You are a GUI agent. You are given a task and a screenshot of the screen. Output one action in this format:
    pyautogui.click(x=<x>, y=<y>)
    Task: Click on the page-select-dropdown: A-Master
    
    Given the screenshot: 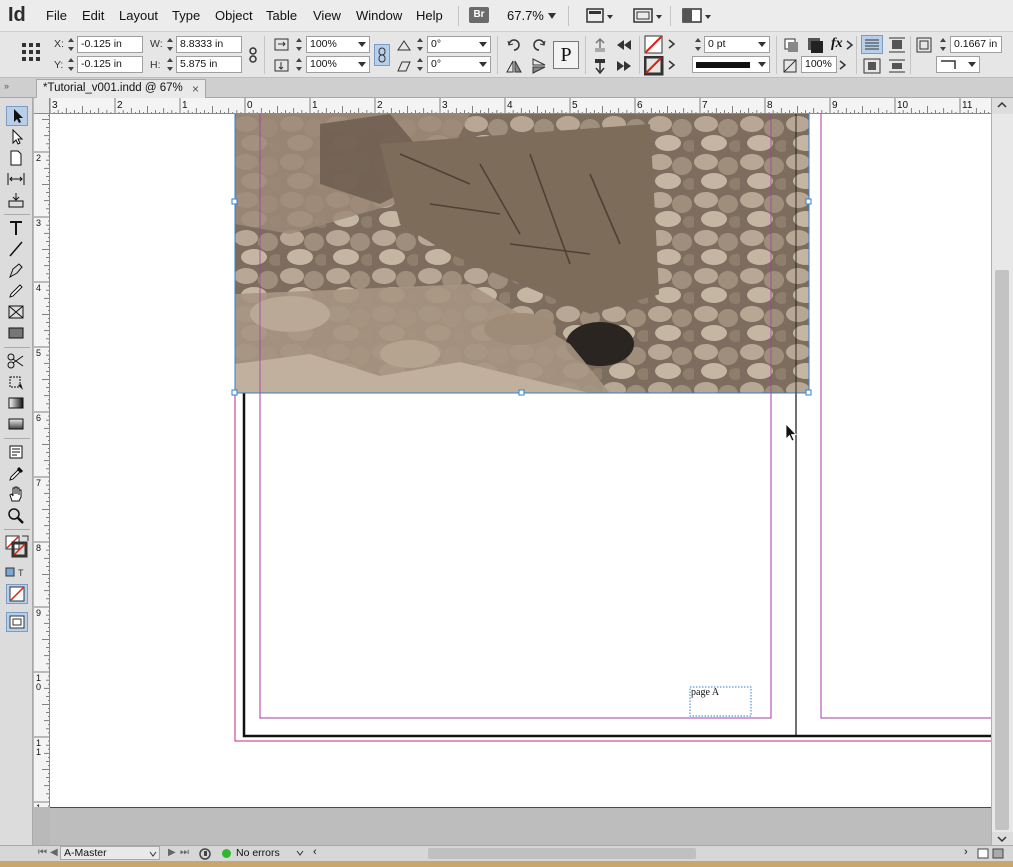 What is the action you would take?
    pyautogui.click(x=110, y=853)
    